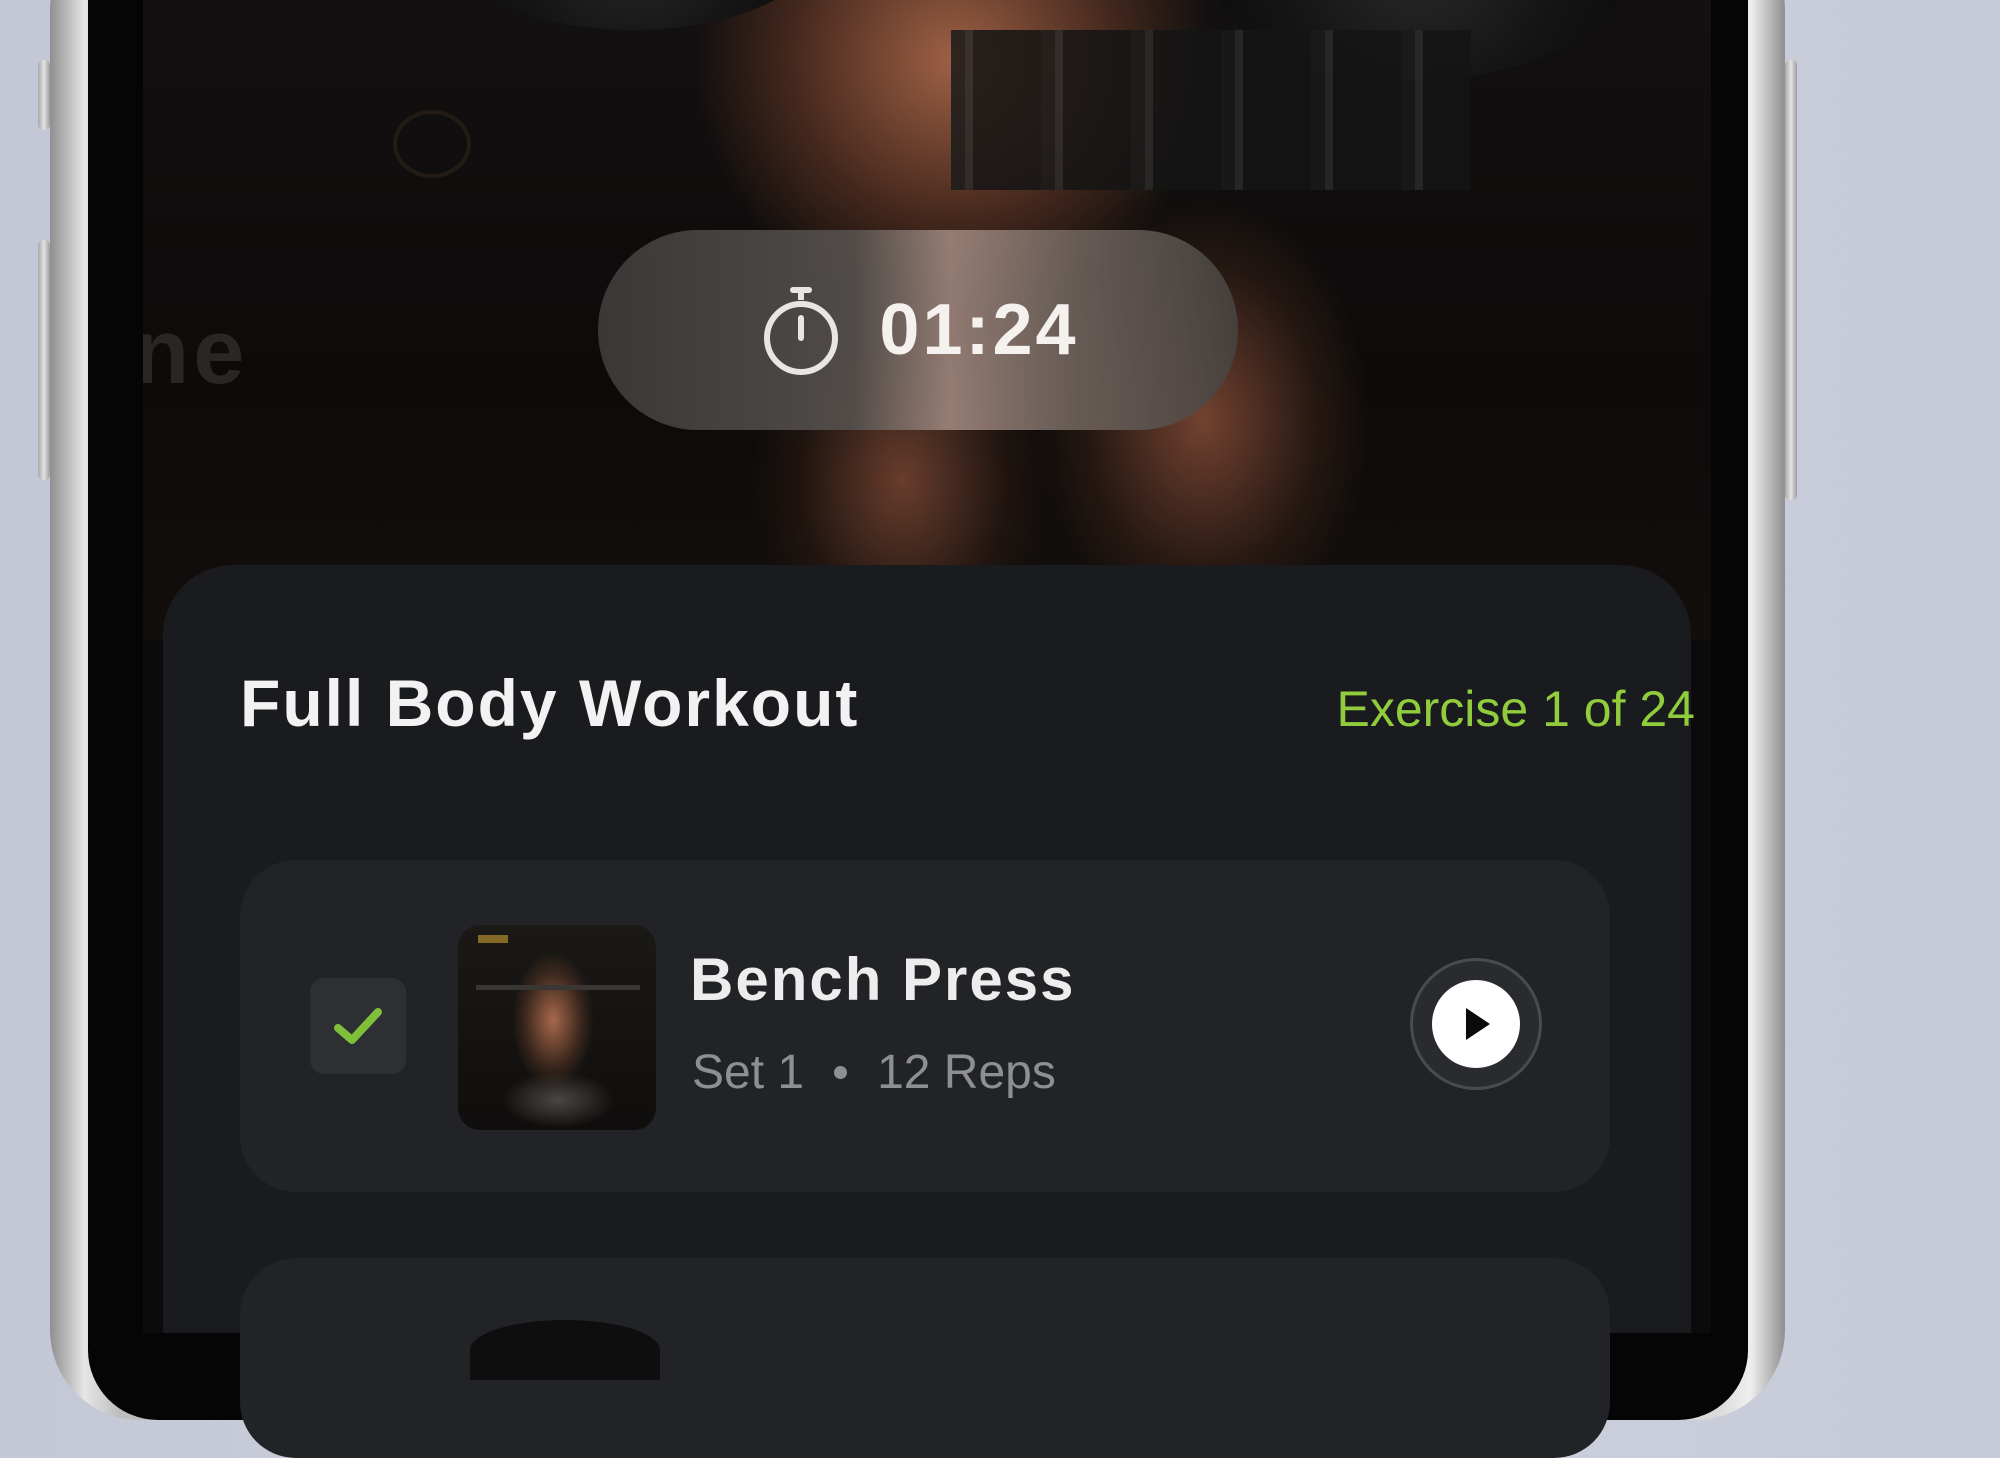  What do you see at coordinates (966, 1072) in the screenshot?
I see `exercise-reps-label: 12 Reps` at bounding box center [966, 1072].